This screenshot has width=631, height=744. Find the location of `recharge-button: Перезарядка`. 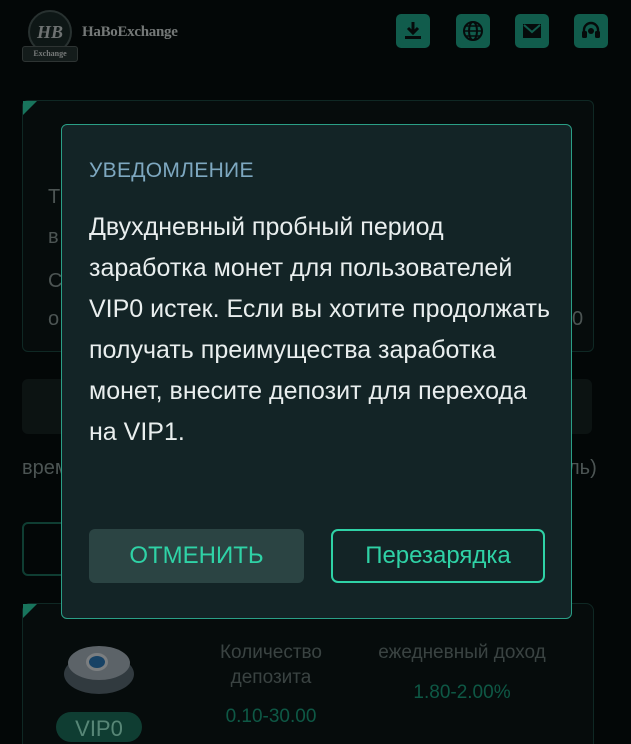

recharge-button: Перезарядка is located at coordinates (438, 556).